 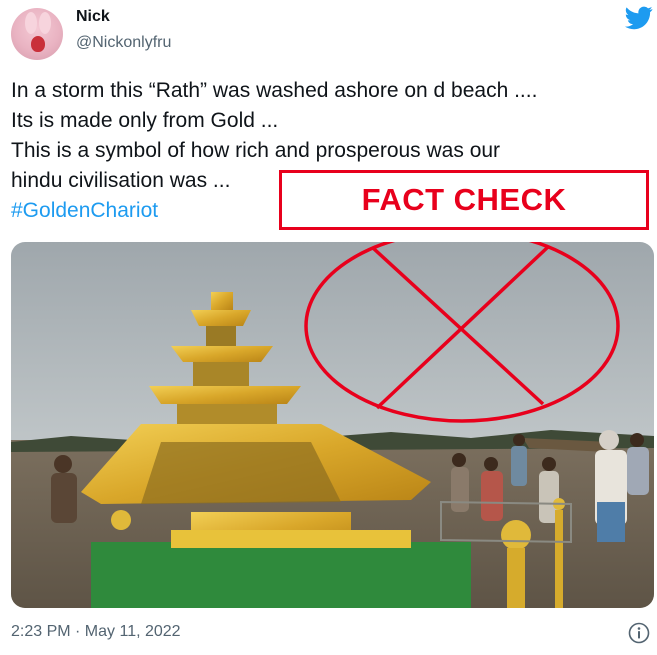 What do you see at coordinates (93, 17) in the screenshot?
I see `user-name: Nick` at bounding box center [93, 17].